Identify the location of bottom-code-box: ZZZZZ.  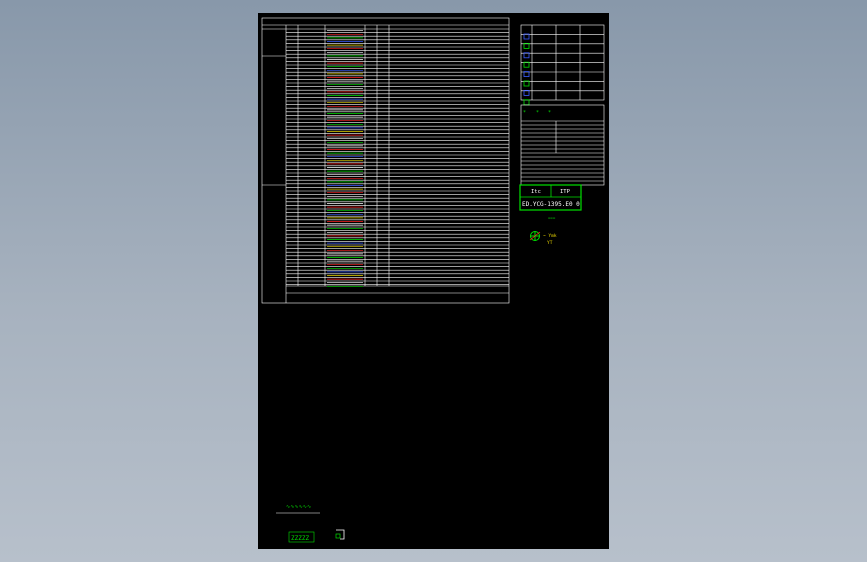
(301, 537).